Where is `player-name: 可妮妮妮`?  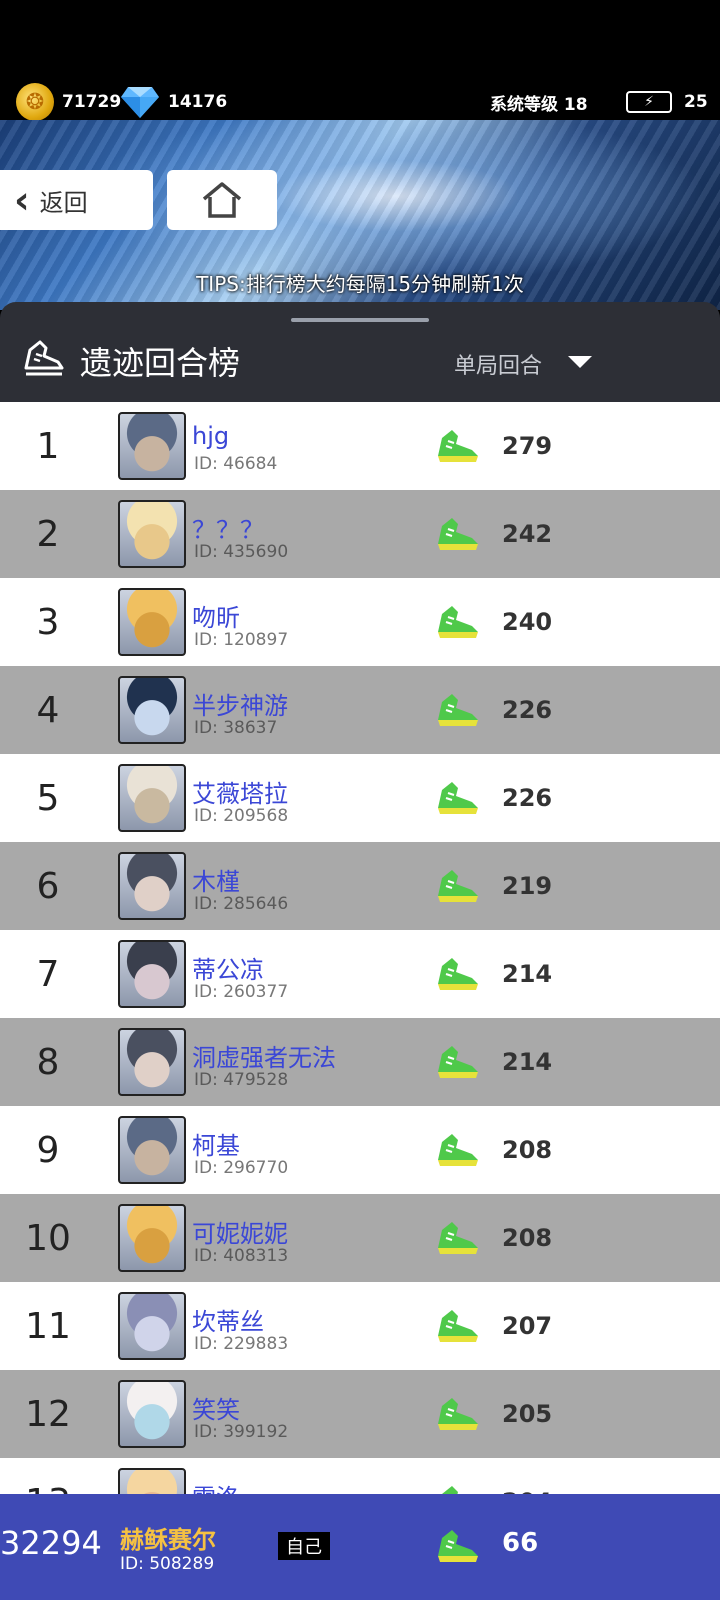 player-name: 可妮妮妮 is located at coordinates (240, 1231).